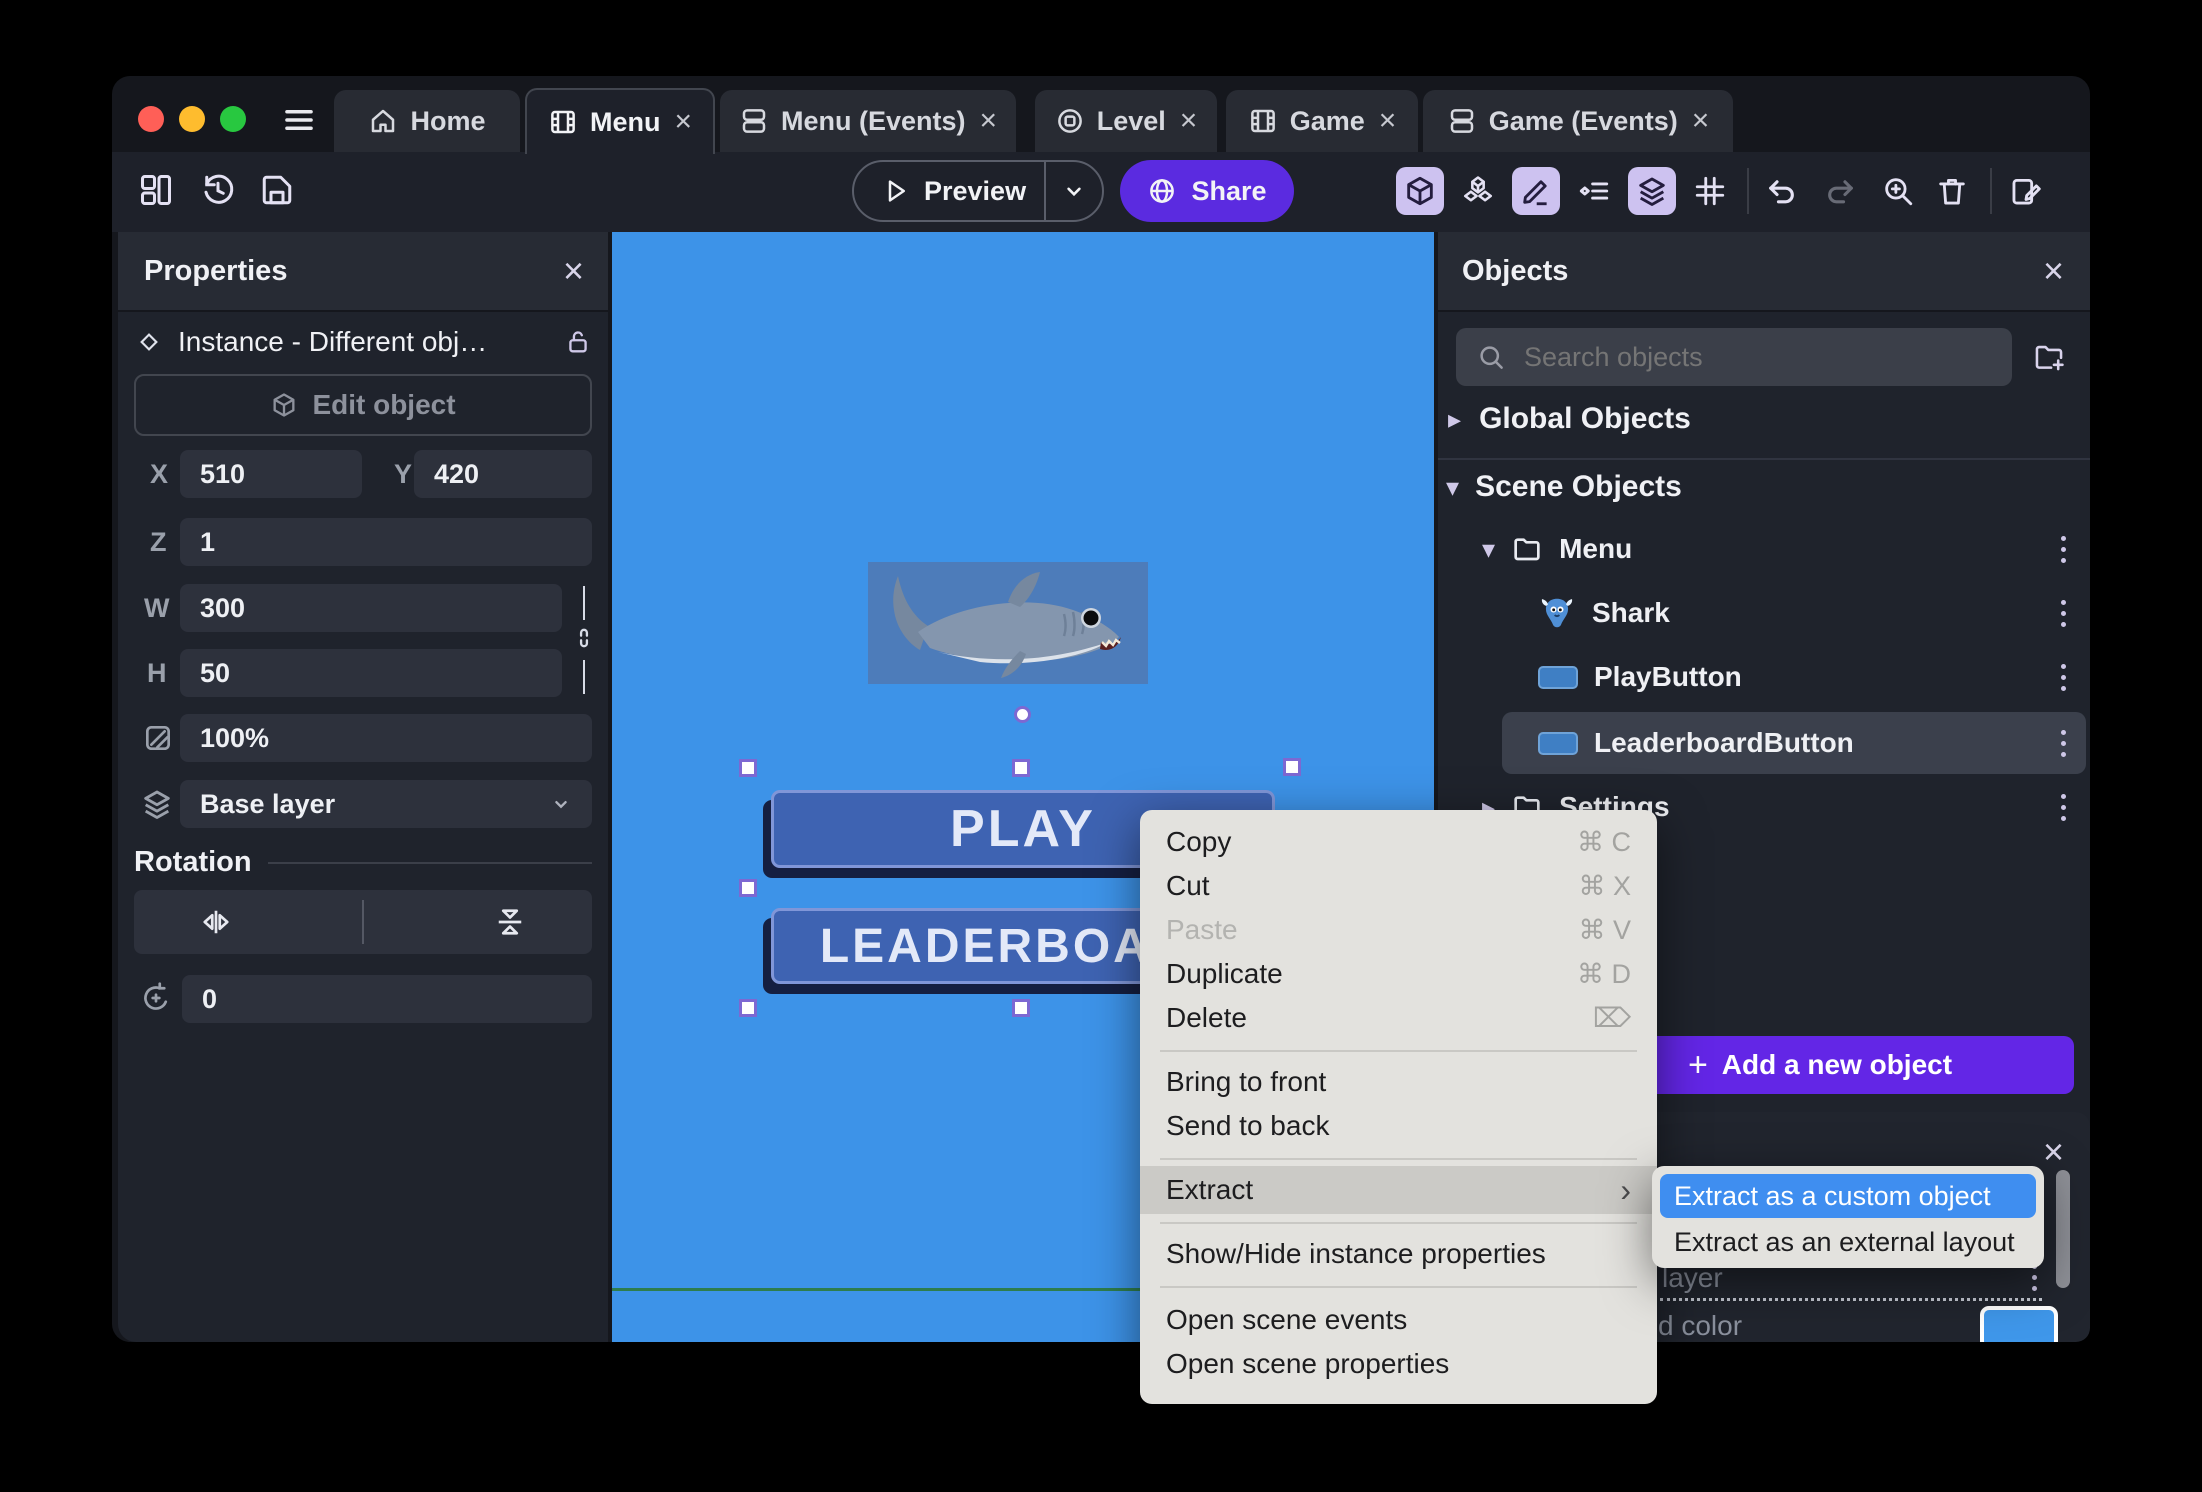  Describe the element at coordinates (277, 190) in the screenshot. I see `save-button` at that location.